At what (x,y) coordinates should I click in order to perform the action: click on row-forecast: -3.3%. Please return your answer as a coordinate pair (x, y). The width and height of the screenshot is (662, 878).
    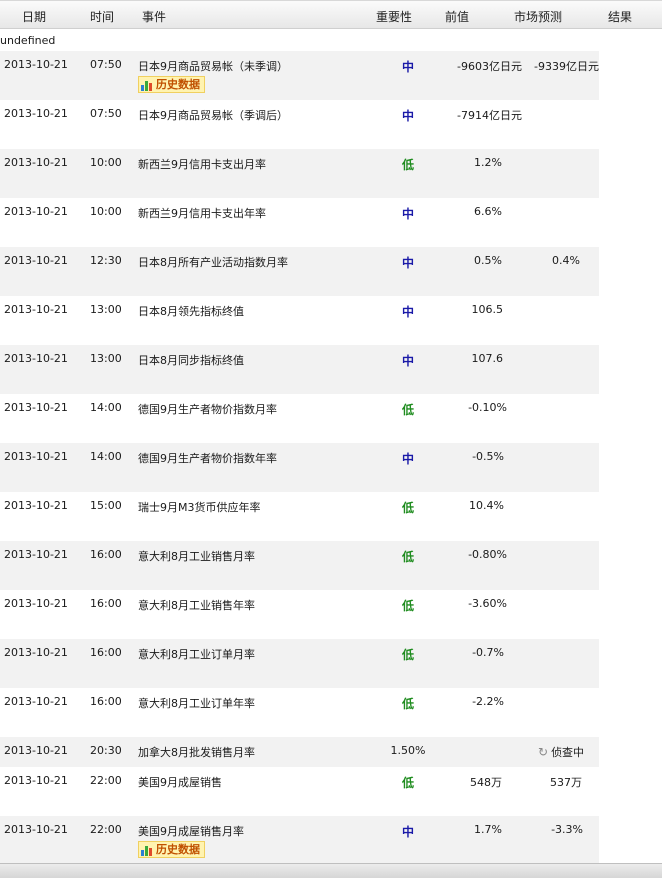
    Looking at the image, I should click on (567, 829).